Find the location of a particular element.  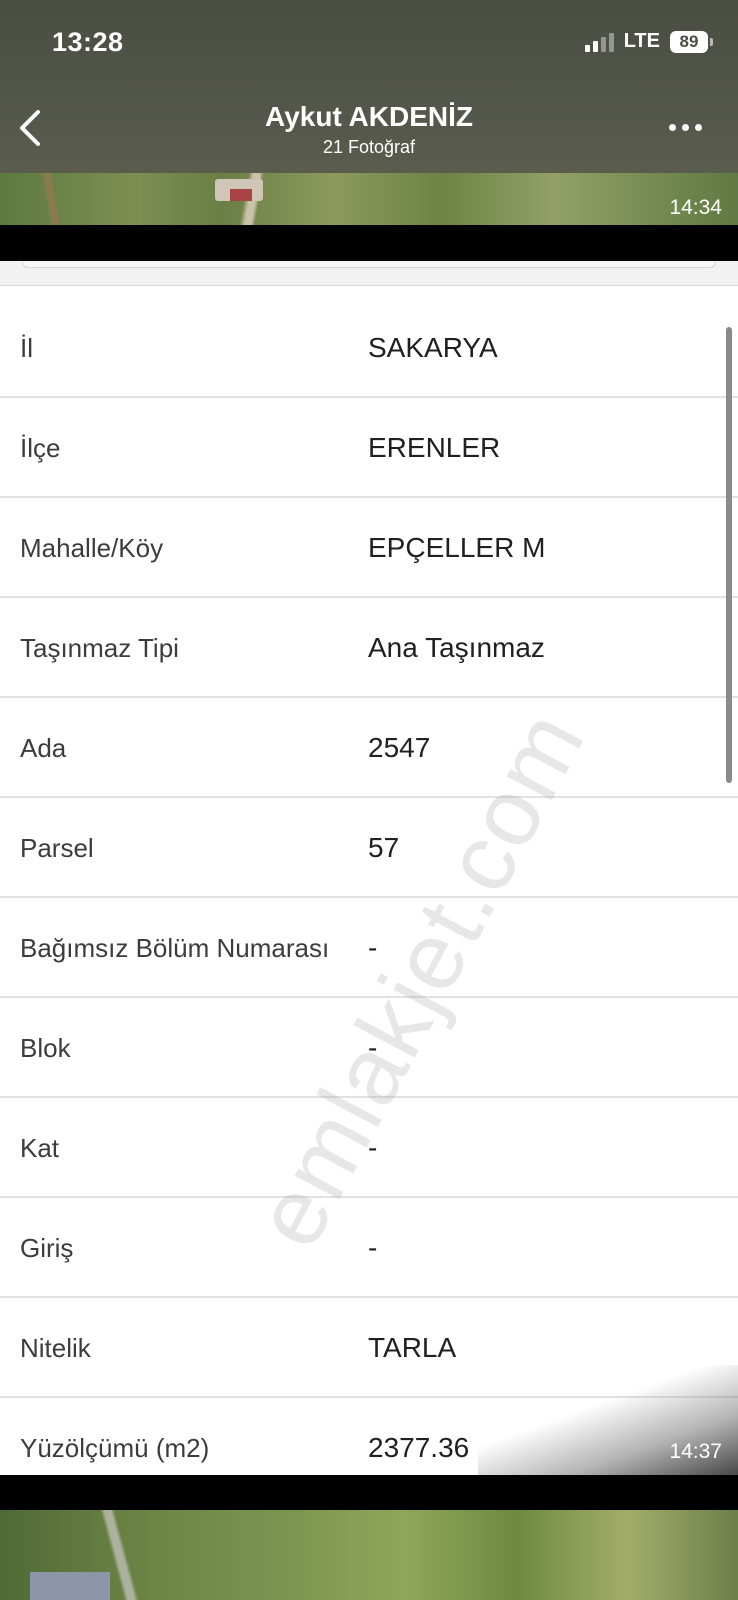

detail-row-blok: Blok - is located at coordinates (369, 1048).